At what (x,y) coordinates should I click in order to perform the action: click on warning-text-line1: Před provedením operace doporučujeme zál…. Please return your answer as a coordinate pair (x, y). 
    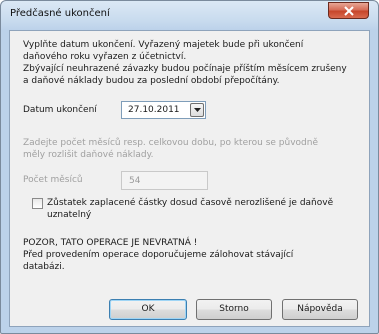
    Looking at the image, I should click on (158, 255).